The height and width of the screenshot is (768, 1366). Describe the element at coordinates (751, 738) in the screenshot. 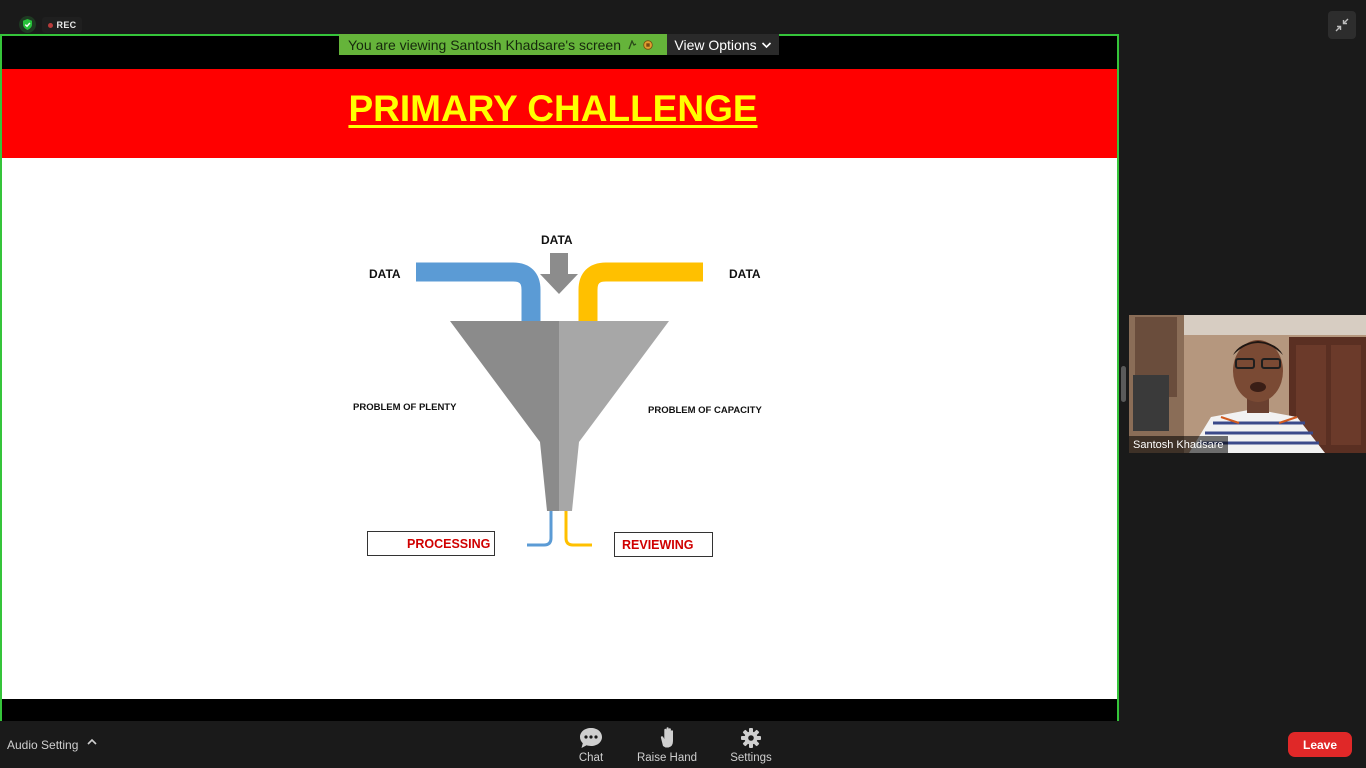

I see `gear-icon` at that location.